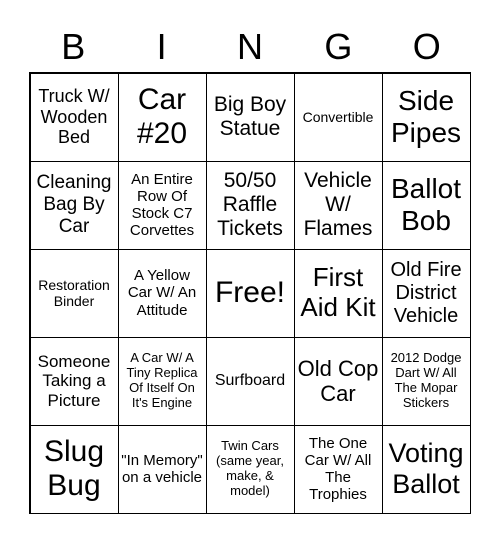 This screenshot has height=544, width=500. I want to click on bingo-cell: Cleaning Bag By Car, so click(74, 205).